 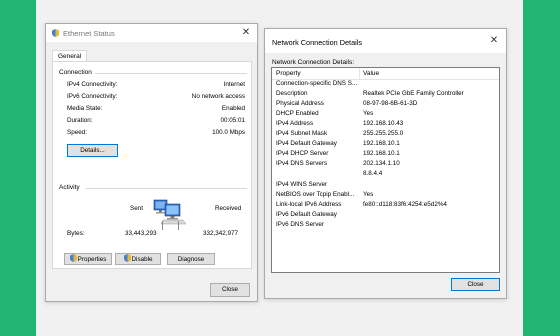 I want to click on property-cell: IPv4 Address, so click(x=295, y=123).